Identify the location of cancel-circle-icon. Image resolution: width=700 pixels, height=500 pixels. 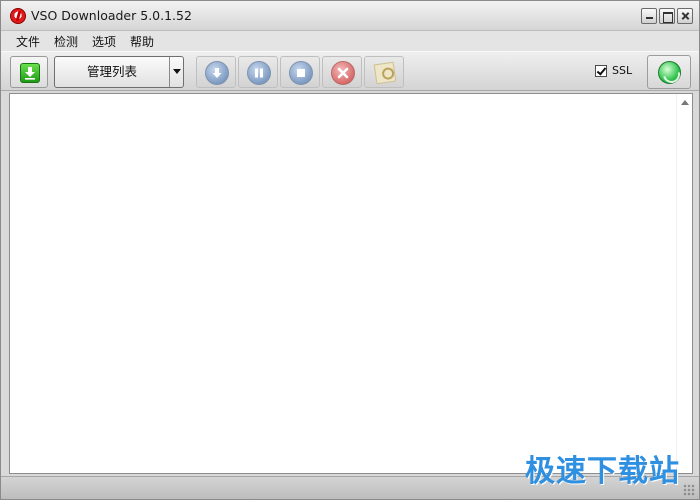
(343, 73).